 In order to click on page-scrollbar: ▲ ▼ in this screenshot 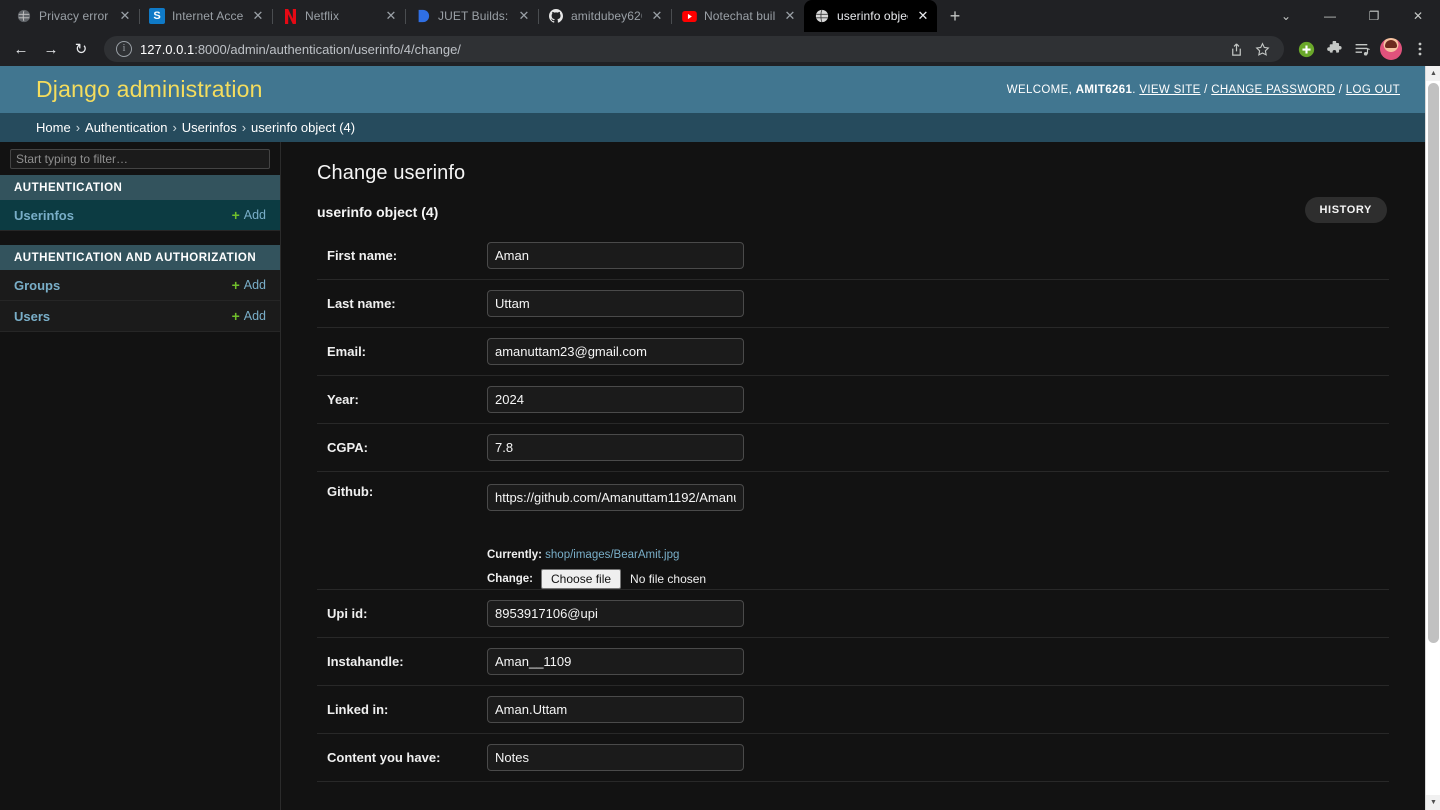, I will do `click(1432, 438)`.